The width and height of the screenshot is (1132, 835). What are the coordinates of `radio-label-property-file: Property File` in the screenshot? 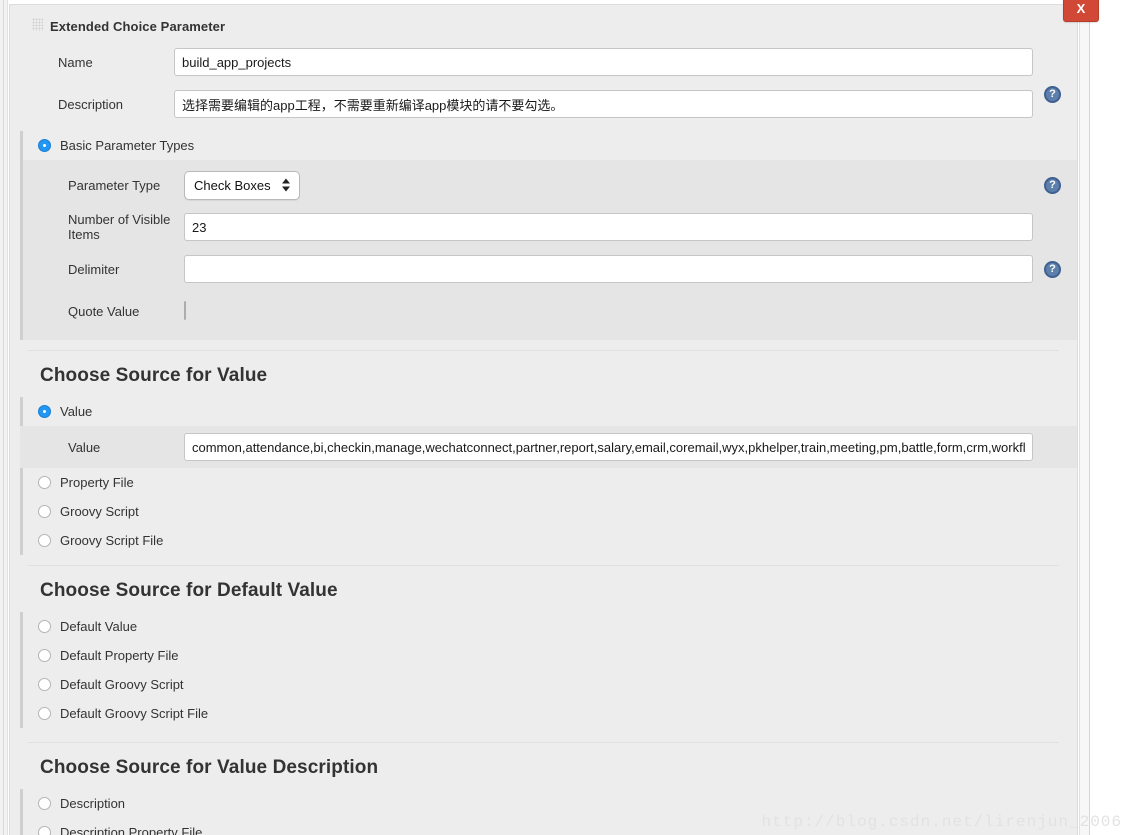 It's located at (97, 482).